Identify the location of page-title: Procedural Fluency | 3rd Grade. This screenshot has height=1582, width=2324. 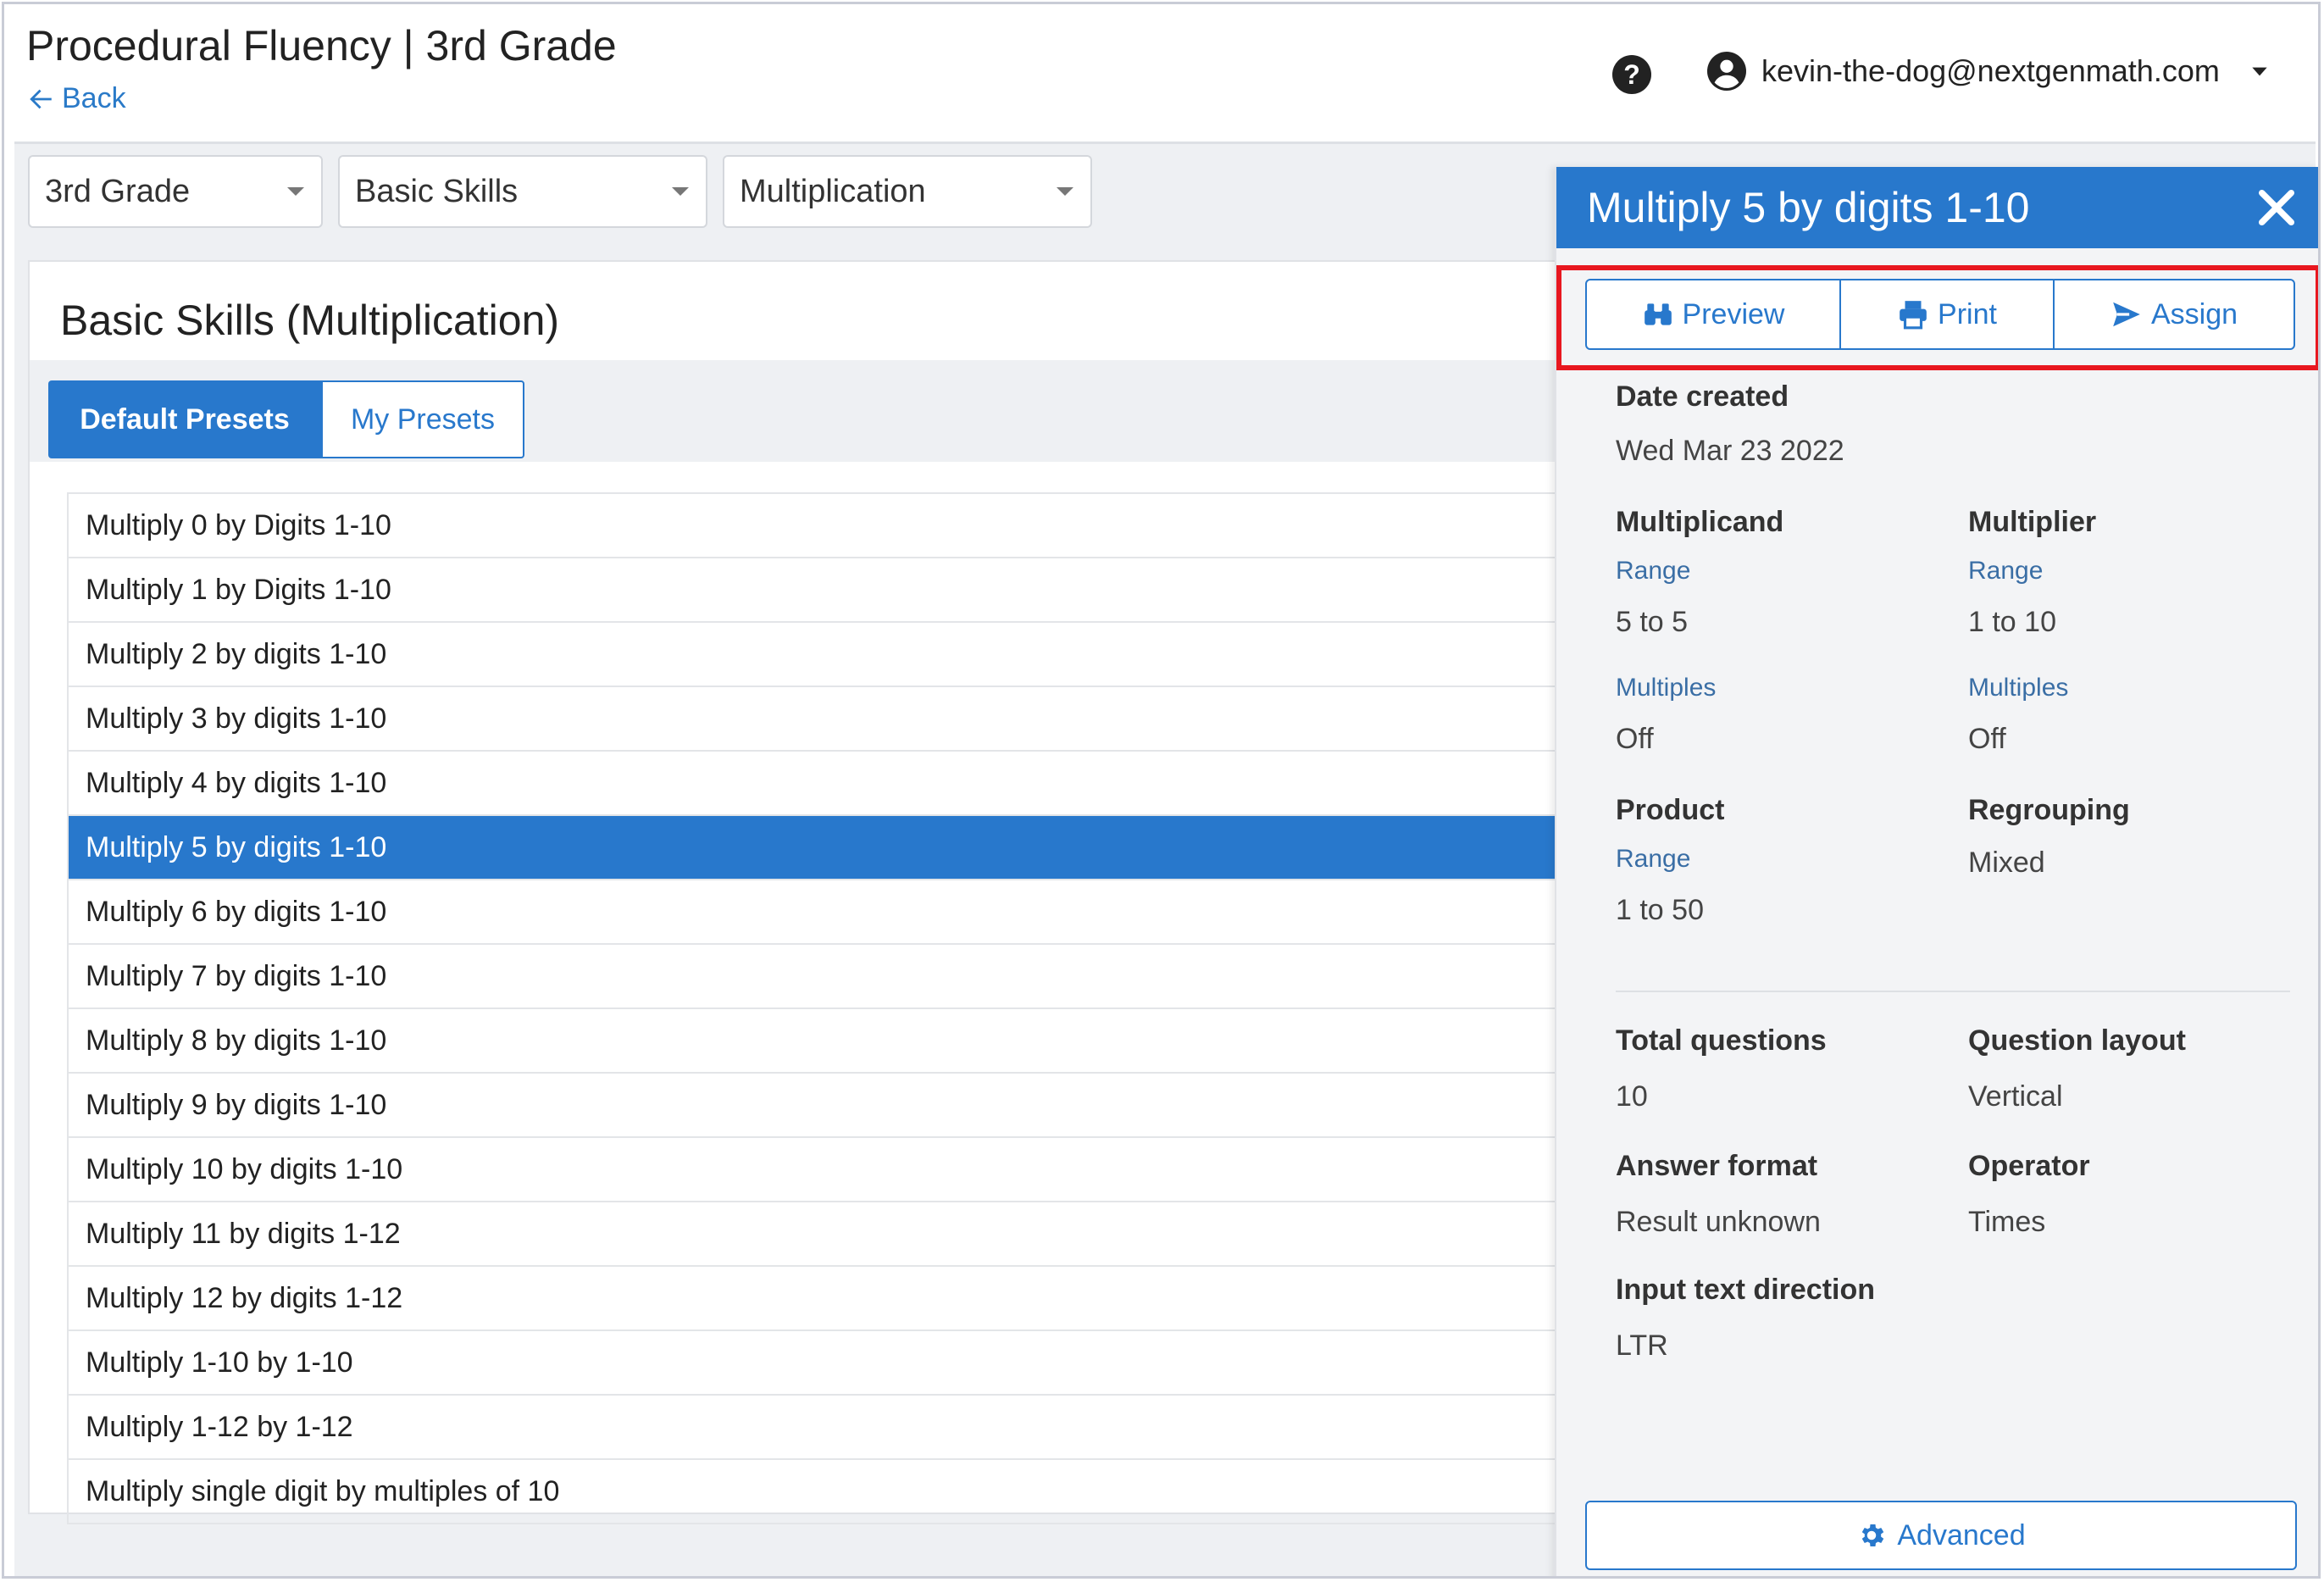
(321, 45).